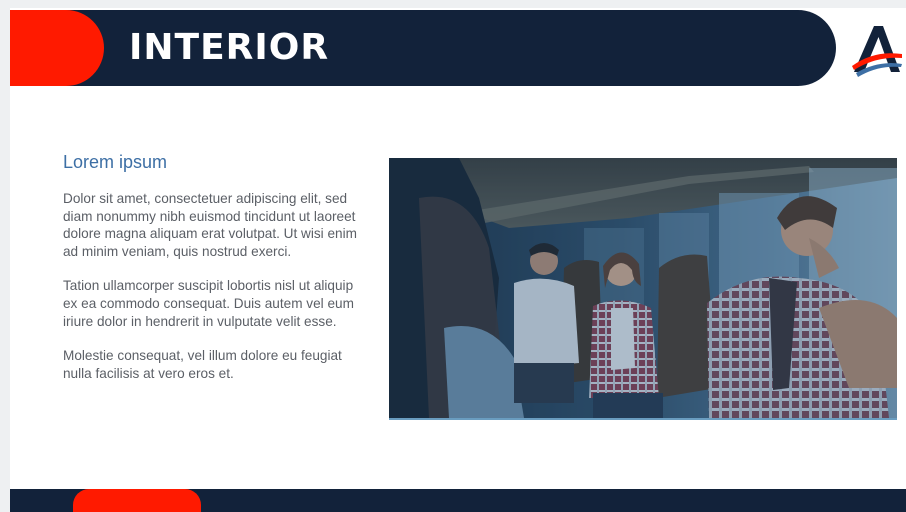 Image resolution: width=906 pixels, height=512 pixels. What do you see at coordinates (229, 47) in the screenshot?
I see `slide-title: INTERIOR` at bounding box center [229, 47].